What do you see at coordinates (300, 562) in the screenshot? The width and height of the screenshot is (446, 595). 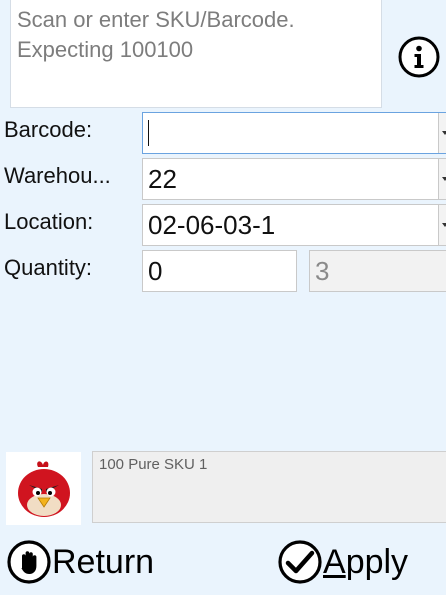 I see `checkmark-icon` at bounding box center [300, 562].